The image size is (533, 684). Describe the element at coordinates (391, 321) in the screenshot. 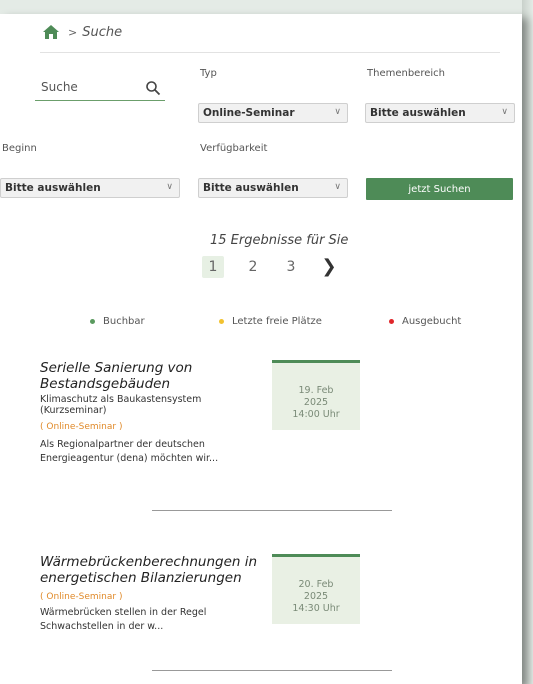

I see `status-dot-red` at that location.